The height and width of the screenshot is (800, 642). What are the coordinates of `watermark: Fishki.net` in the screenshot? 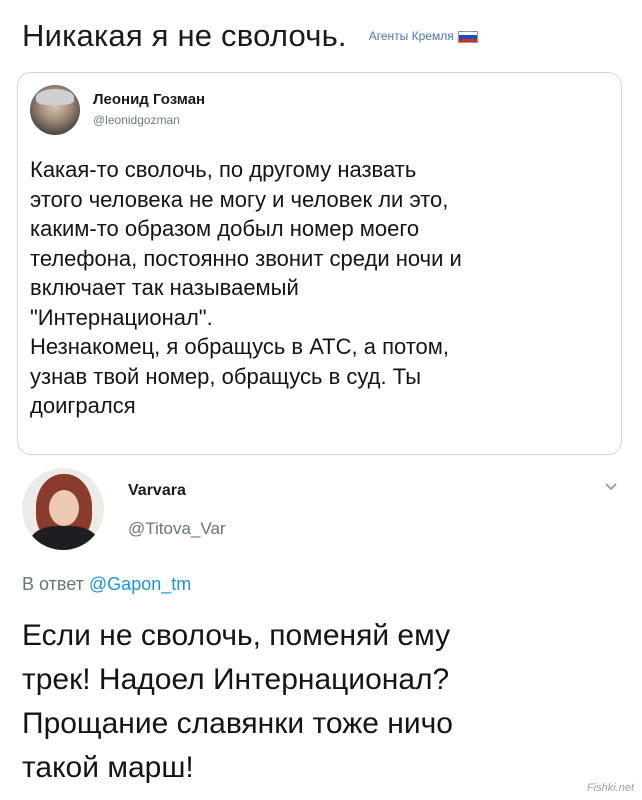 It's located at (610, 788).